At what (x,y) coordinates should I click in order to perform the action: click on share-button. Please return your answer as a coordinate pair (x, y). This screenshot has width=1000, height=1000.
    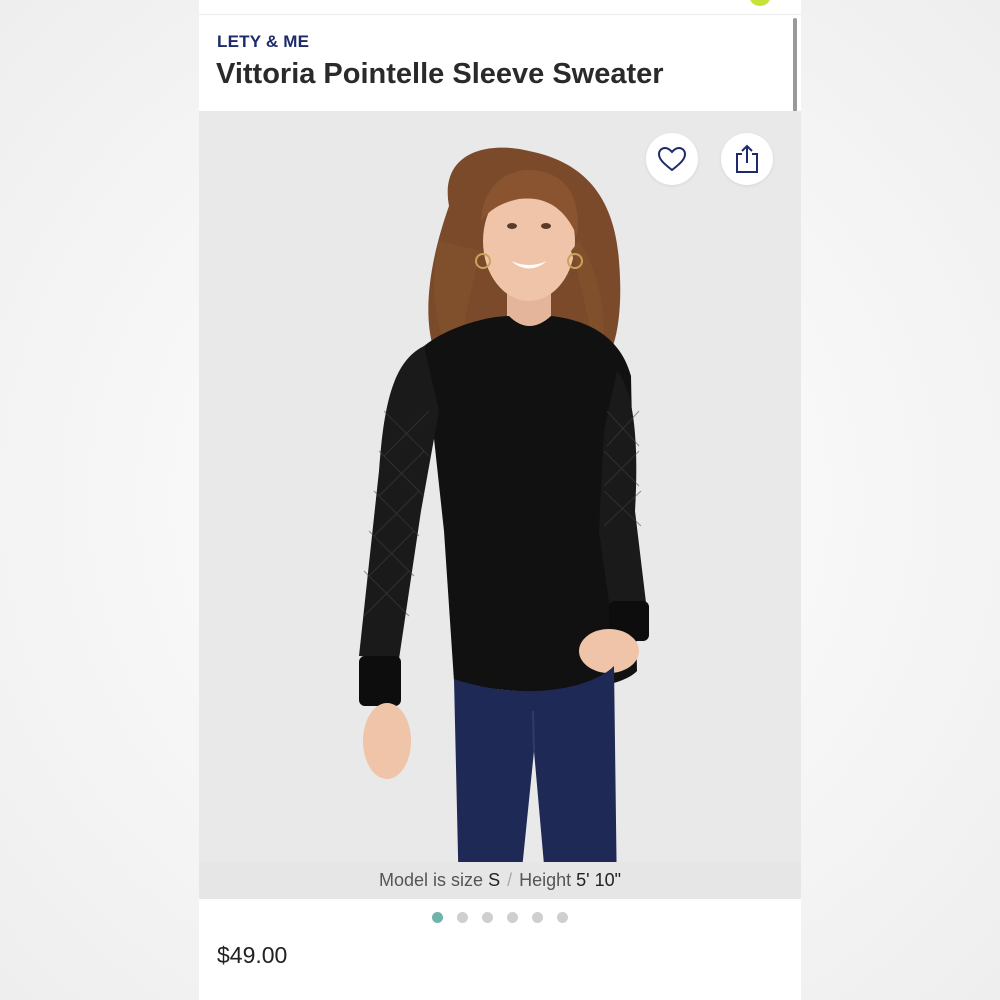
    Looking at the image, I should click on (747, 159).